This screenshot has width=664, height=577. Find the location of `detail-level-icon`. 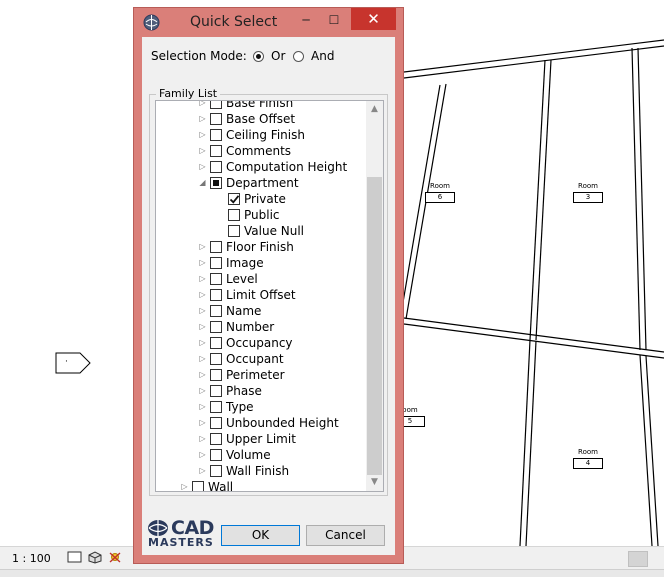

detail-level-icon is located at coordinates (75, 557).